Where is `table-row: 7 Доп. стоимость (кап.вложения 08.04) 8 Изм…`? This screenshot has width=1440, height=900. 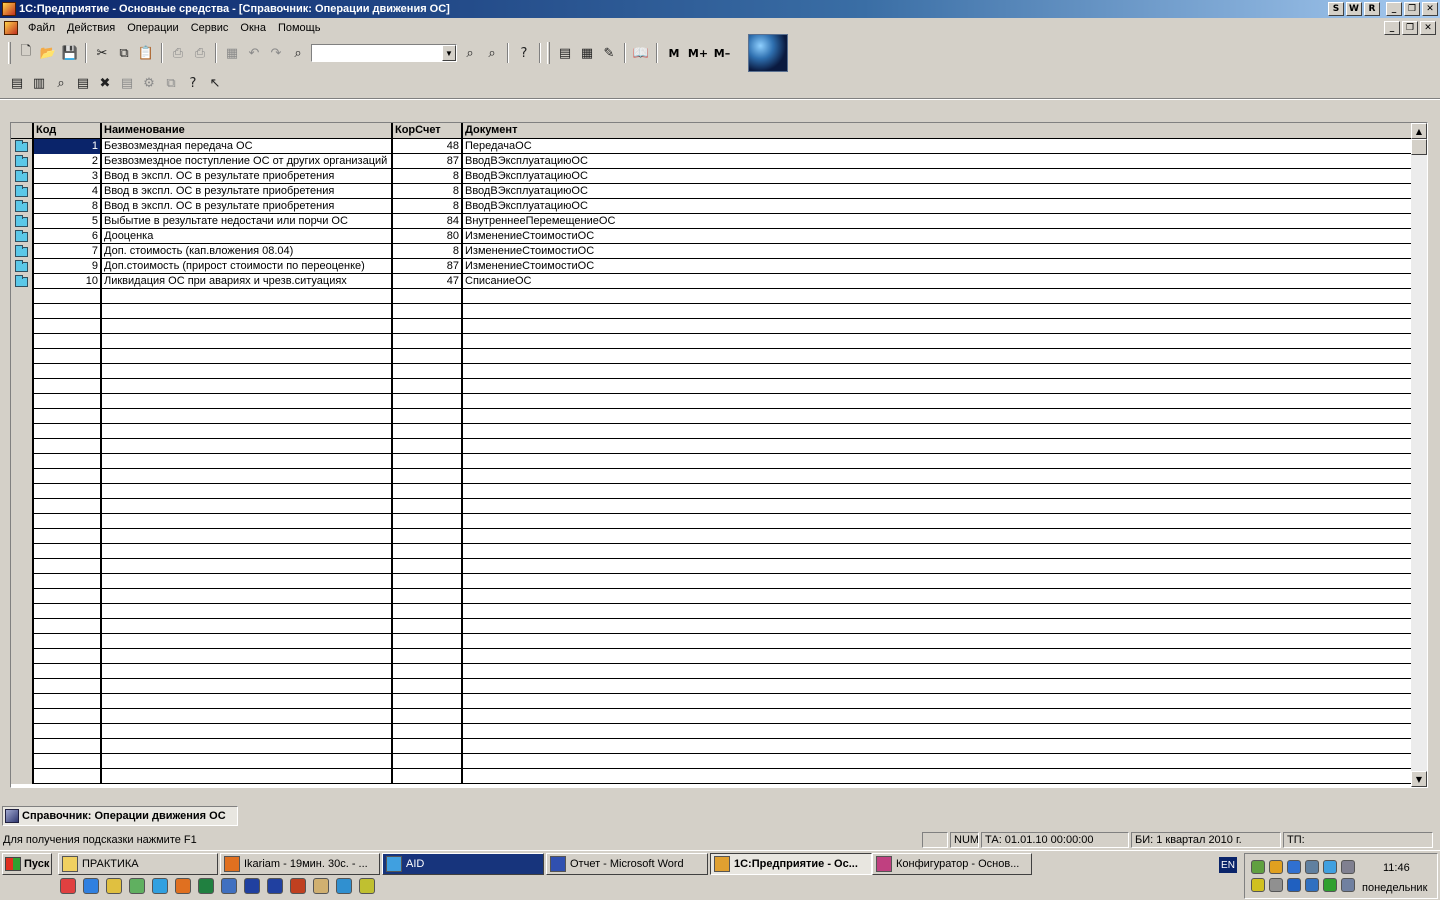
table-row: 7 Доп. стоимость (кап.вложения 08.04) 8 Изм… is located at coordinates (712, 251).